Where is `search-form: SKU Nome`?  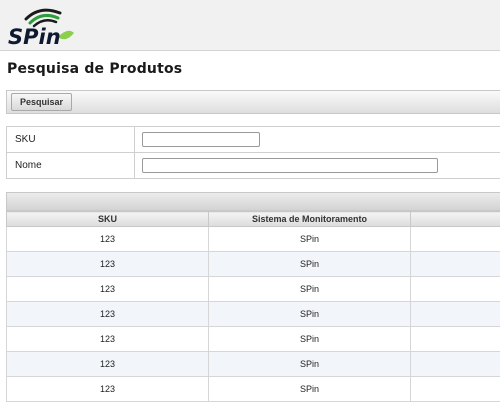 search-form: SKU Nome is located at coordinates (253, 152).